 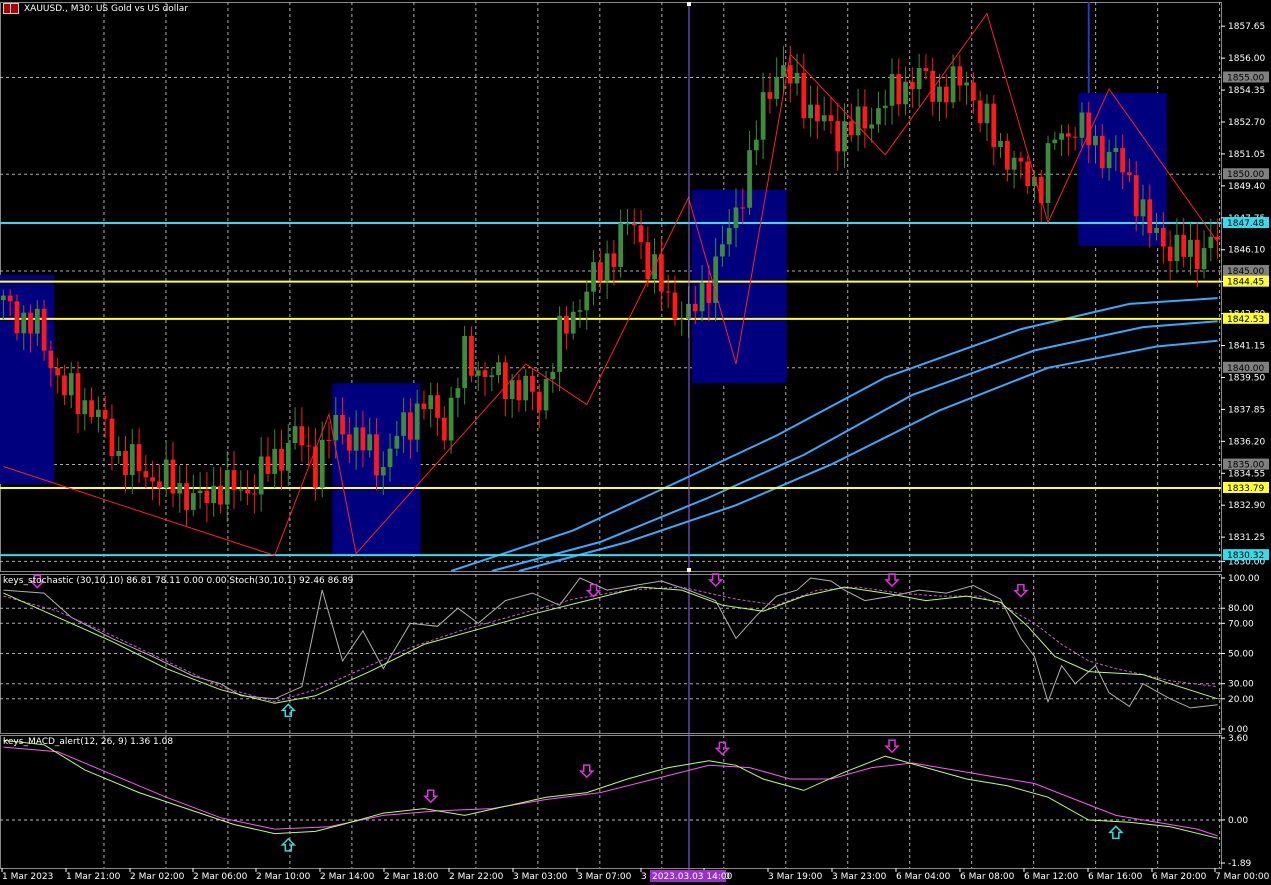 What do you see at coordinates (11, 8) in the screenshot?
I see `chart-window-icon` at bounding box center [11, 8].